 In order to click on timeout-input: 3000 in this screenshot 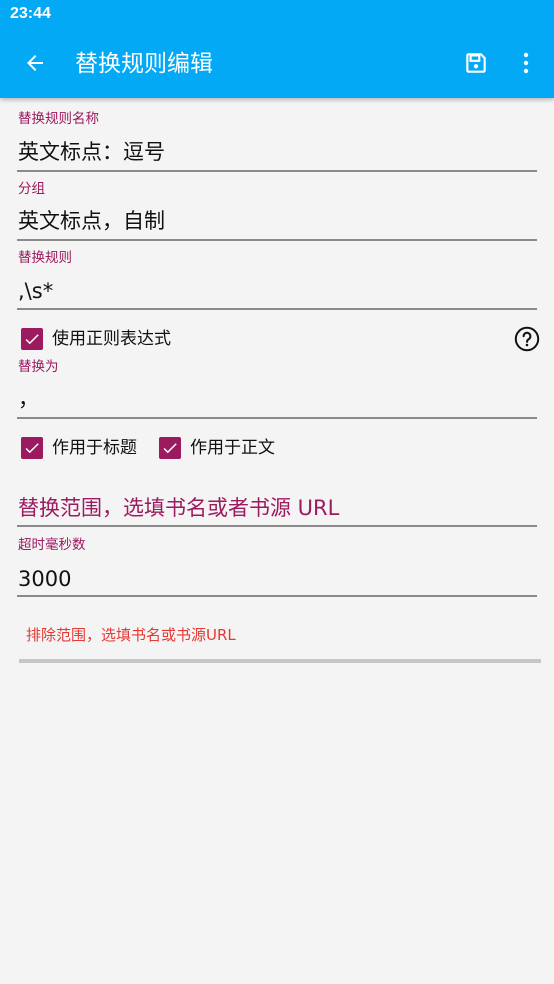, I will do `click(44, 579)`.